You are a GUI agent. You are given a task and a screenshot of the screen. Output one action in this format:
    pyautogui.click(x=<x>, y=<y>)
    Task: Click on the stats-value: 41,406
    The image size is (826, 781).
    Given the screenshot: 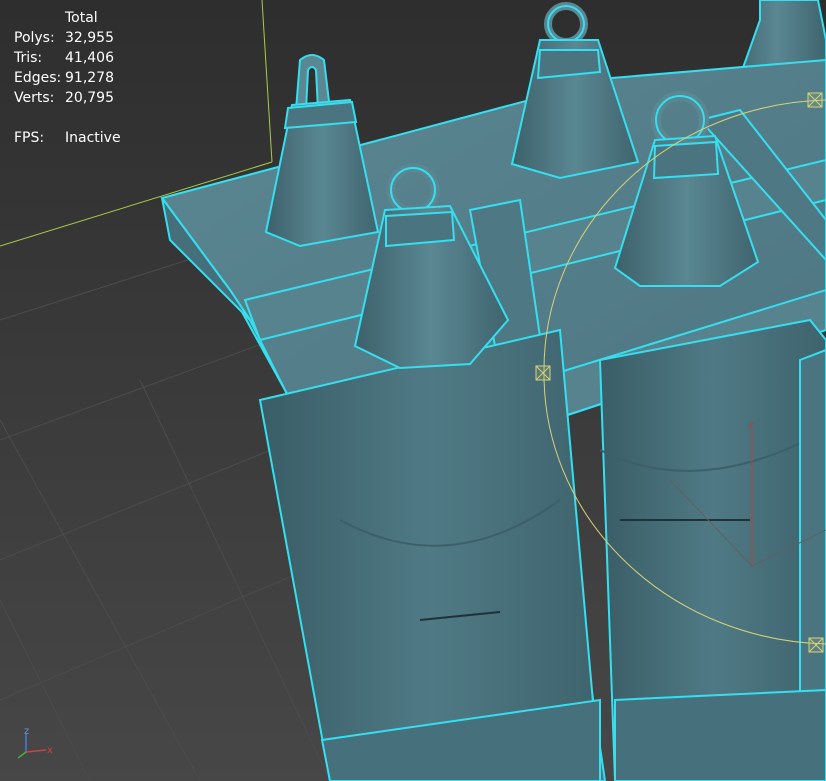 What is the action you would take?
    pyautogui.click(x=89, y=58)
    